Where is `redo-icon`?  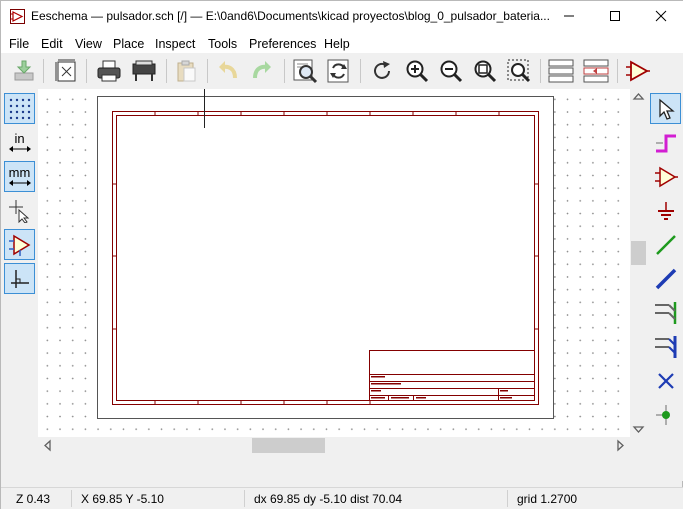 redo-icon is located at coordinates (262, 70).